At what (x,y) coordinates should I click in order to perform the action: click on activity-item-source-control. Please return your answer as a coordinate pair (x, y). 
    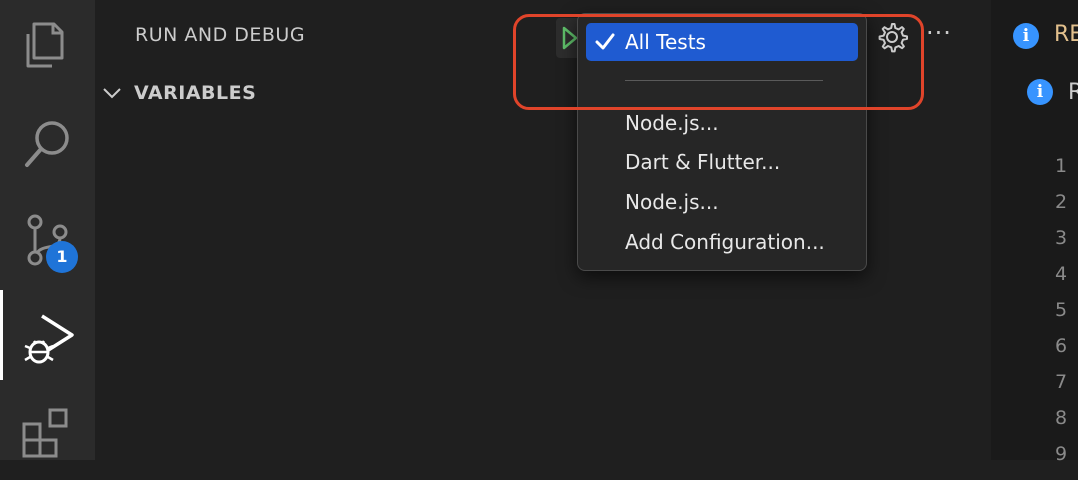
    Looking at the image, I should click on (47, 235).